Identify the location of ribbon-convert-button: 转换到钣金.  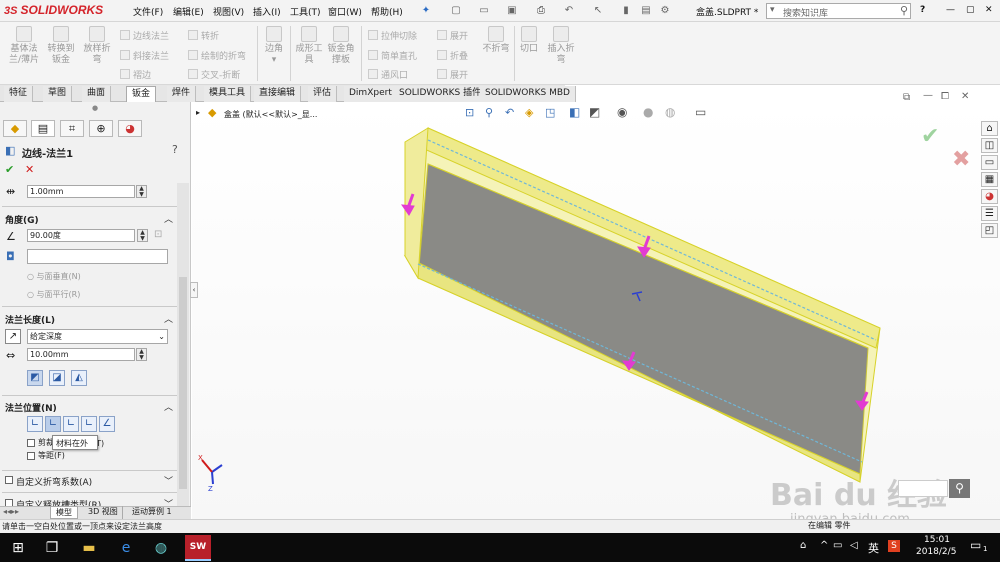
(61, 46).